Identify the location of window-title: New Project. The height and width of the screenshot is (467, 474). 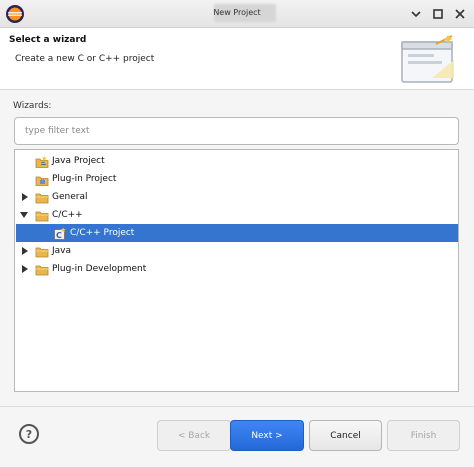
(237, 12).